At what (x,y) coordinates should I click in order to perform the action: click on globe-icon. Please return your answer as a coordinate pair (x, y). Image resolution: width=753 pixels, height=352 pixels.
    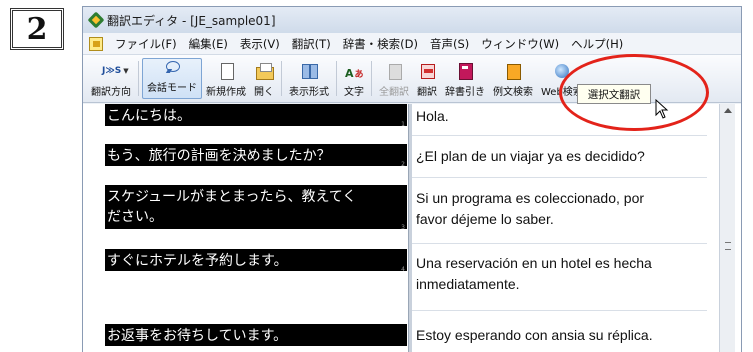
    Looking at the image, I should click on (562, 71).